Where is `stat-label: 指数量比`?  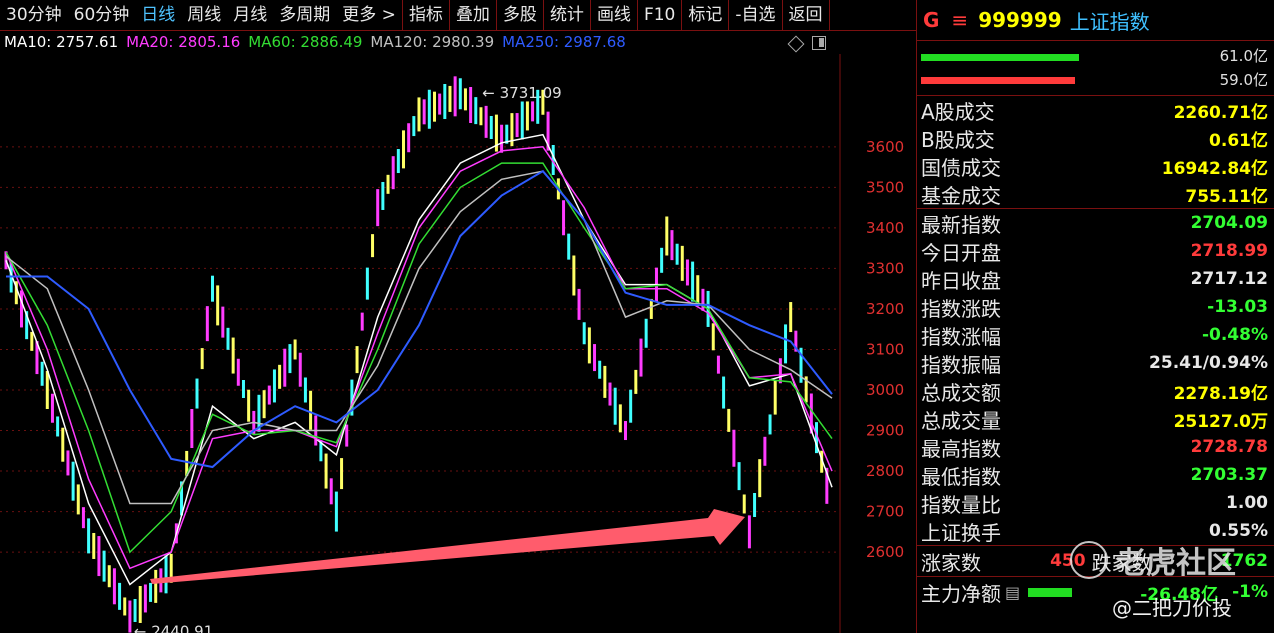
stat-label: 指数量比 is located at coordinates (961, 504).